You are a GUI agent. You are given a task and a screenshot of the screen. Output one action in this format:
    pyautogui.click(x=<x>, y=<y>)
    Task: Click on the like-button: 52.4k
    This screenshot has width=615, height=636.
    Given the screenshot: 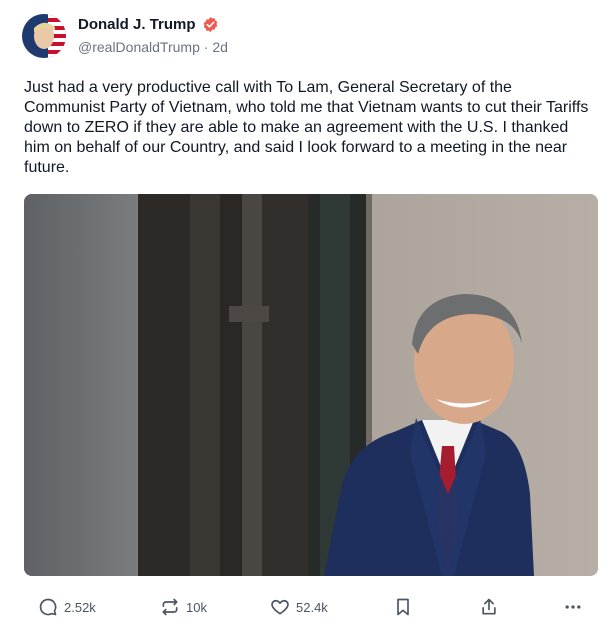 What is the action you would take?
    pyautogui.click(x=299, y=607)
    